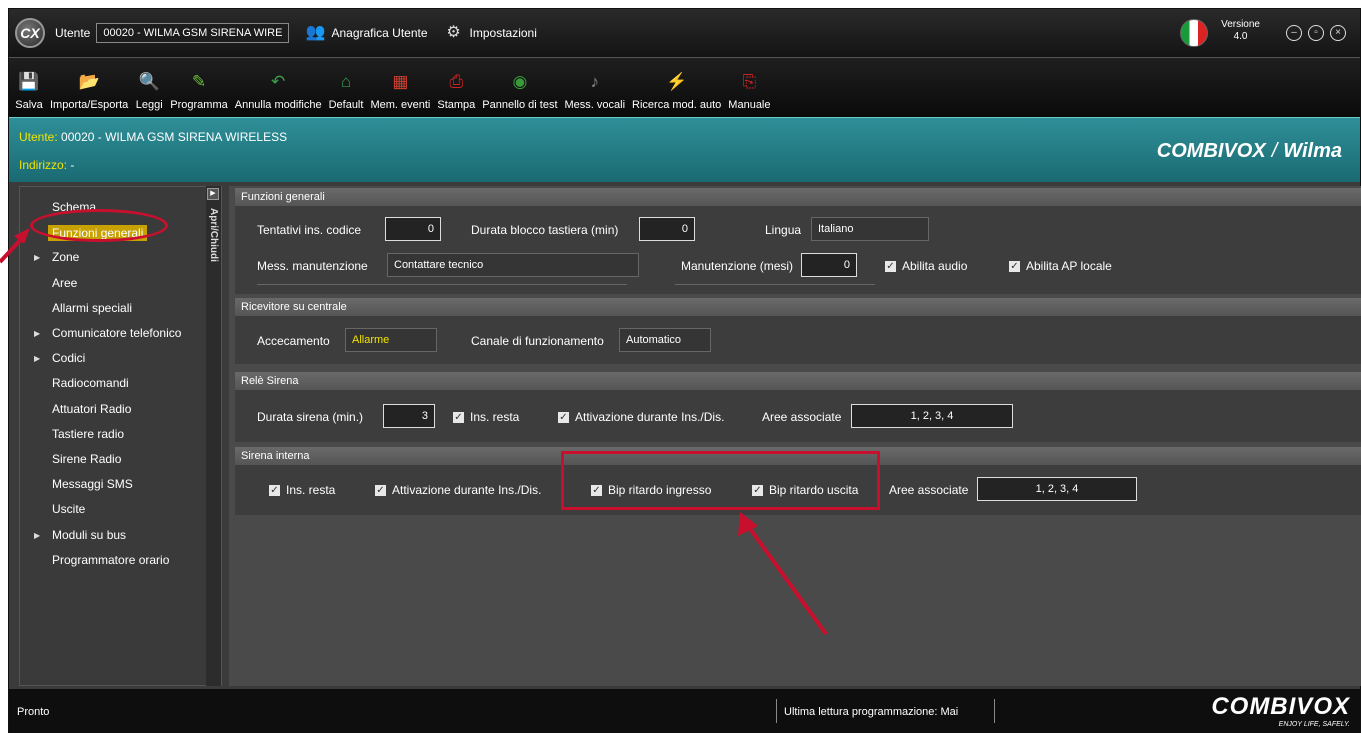  I want to click on toolbar-label: Mem. eventi, so click(400, 105).